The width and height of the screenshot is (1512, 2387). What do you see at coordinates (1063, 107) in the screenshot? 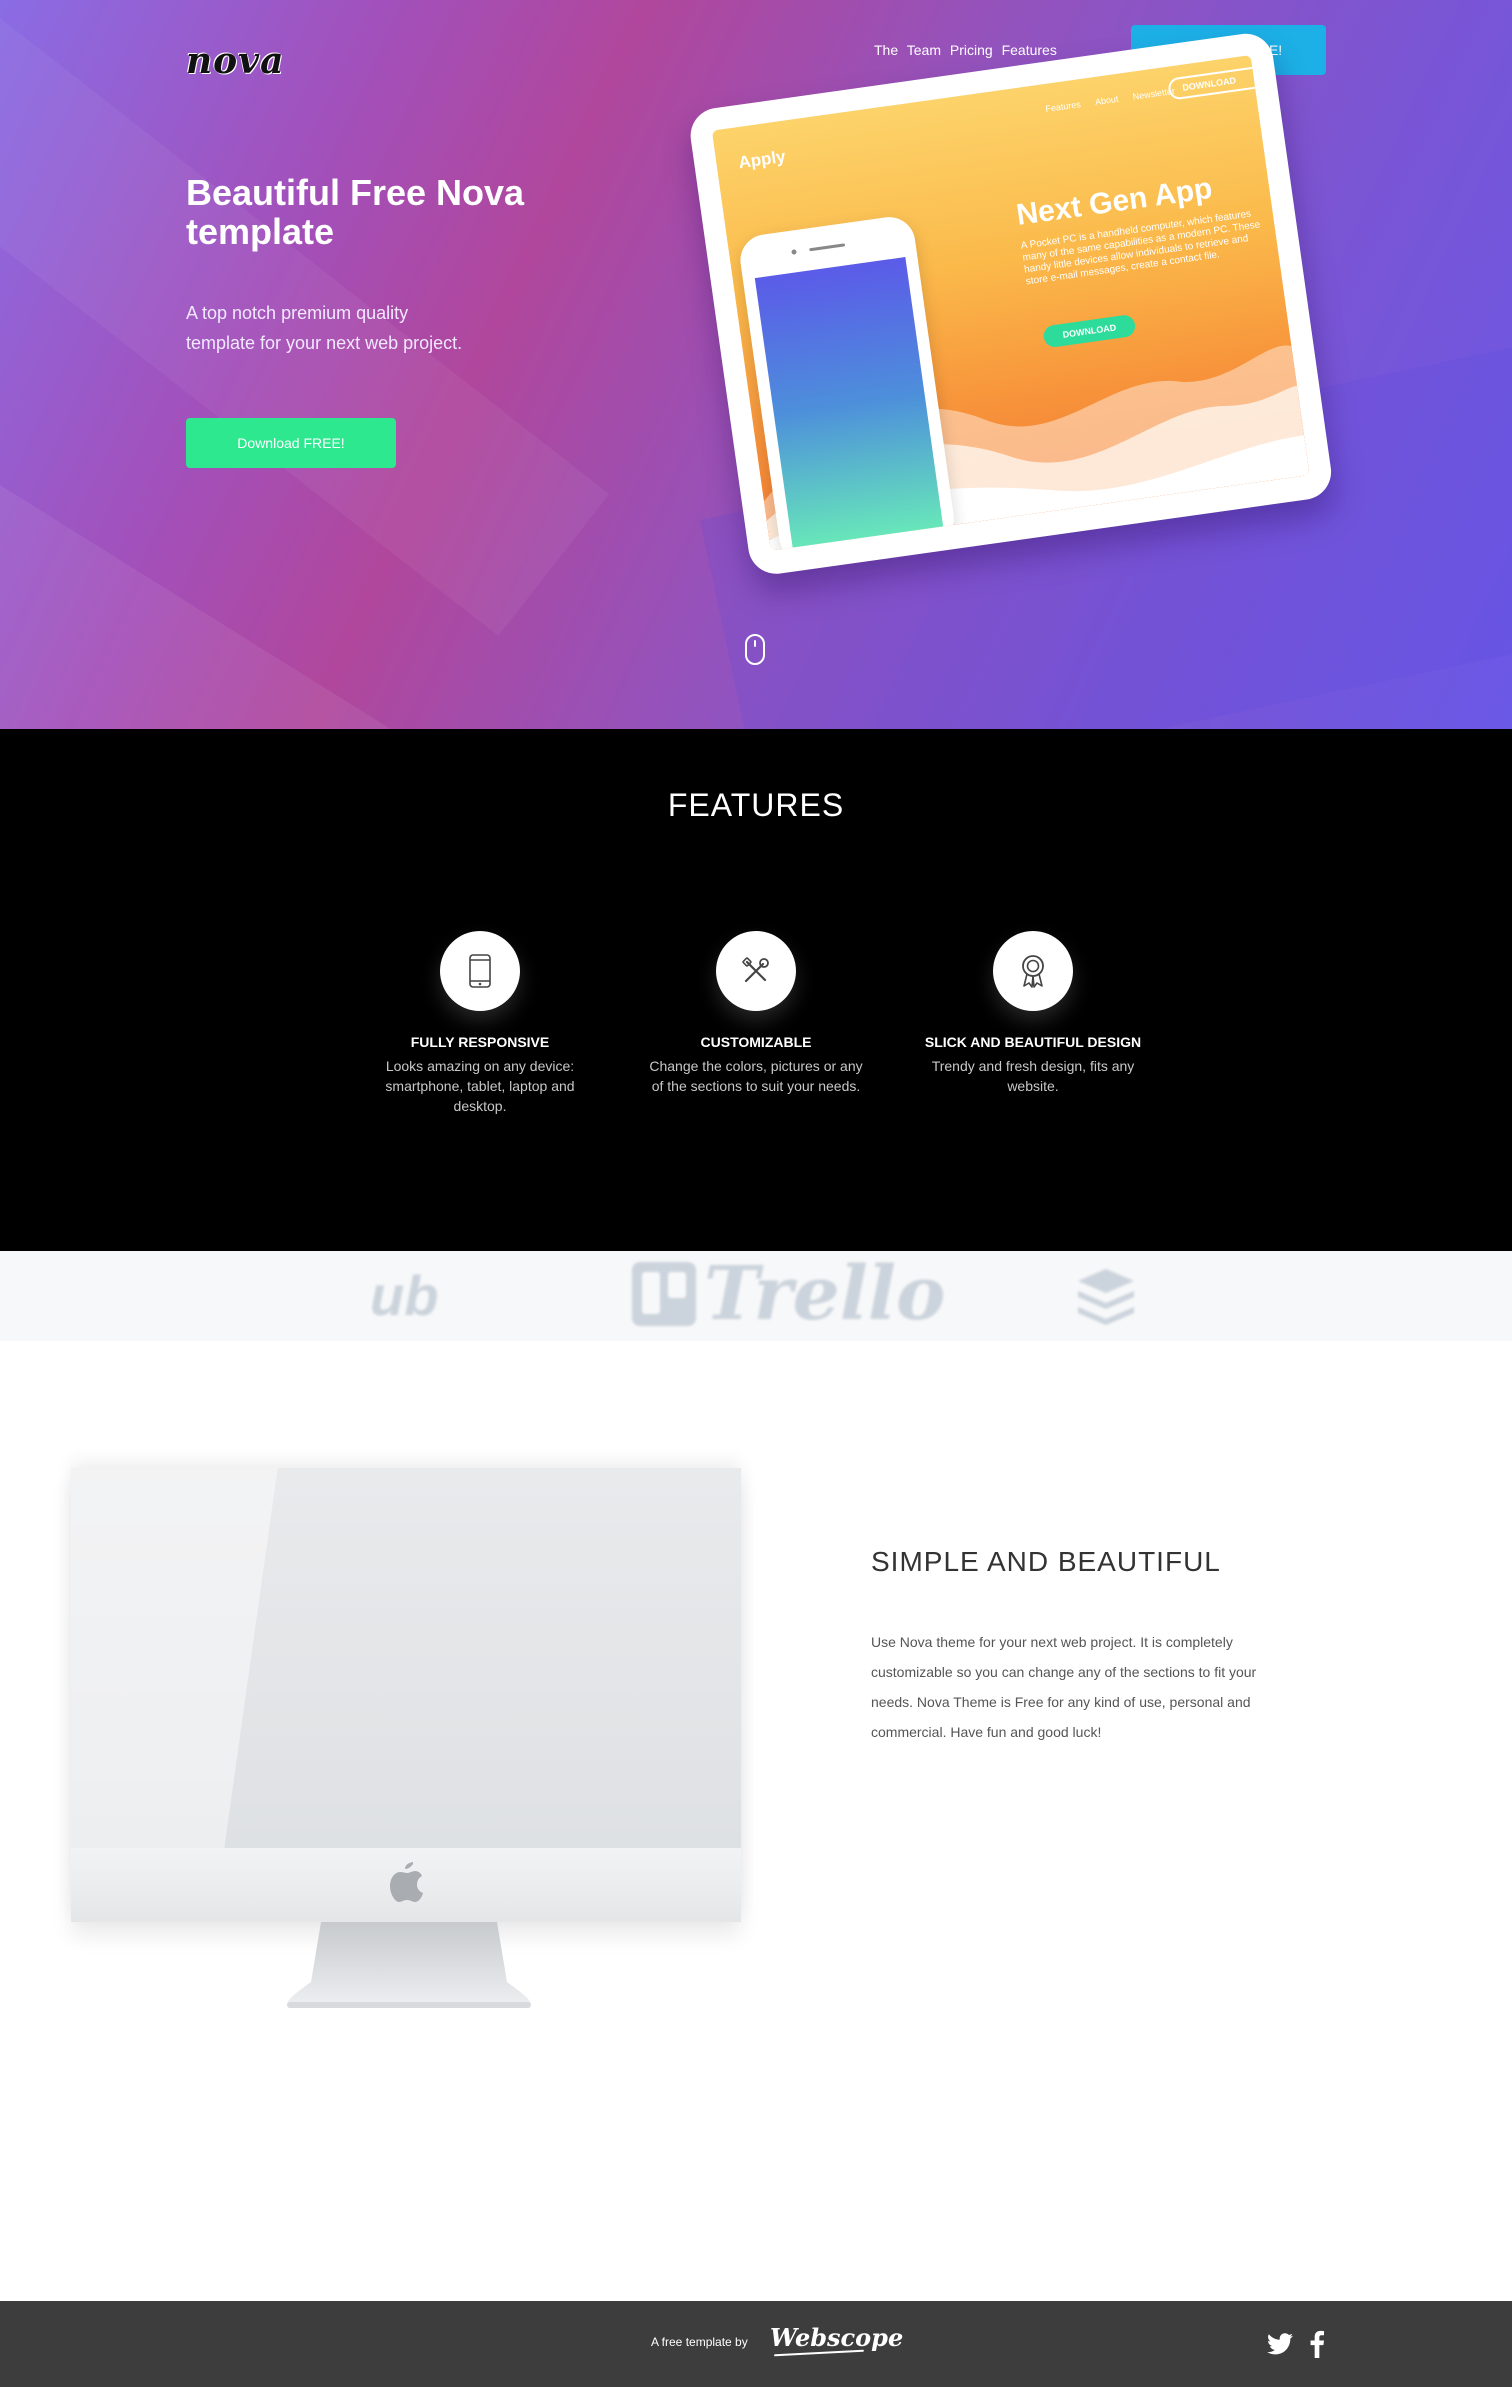
I see `mockup-menu-item: Features` at bounding box center [1063, 107].